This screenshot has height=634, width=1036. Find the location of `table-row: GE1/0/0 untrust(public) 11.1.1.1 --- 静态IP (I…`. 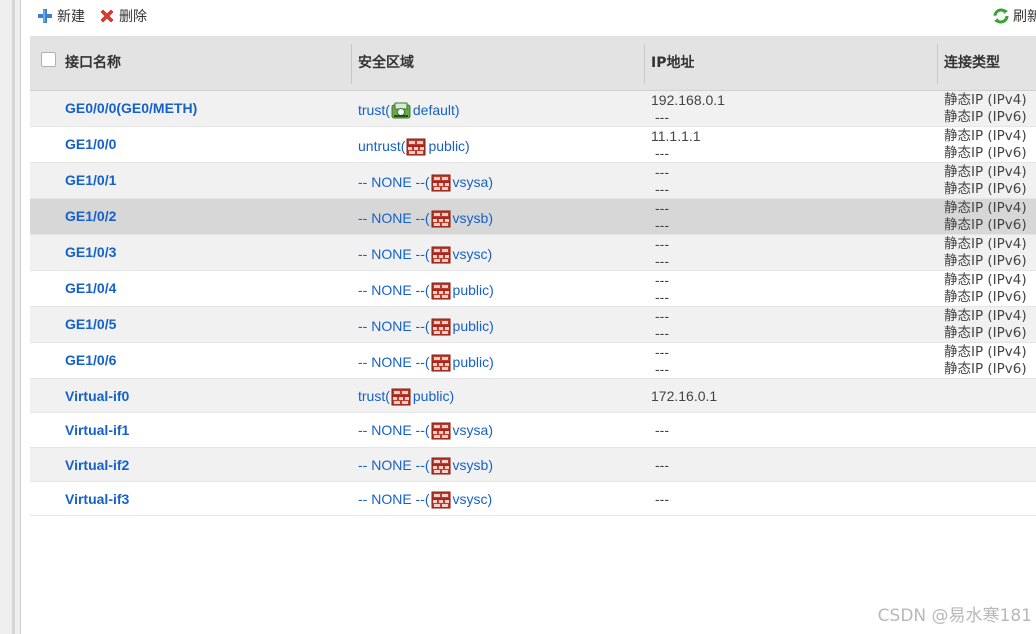

table-row: GE1/0/0 untrust(public) 11.1.1.1 --- 静态IP (I… is located at coordinates (533, 145).